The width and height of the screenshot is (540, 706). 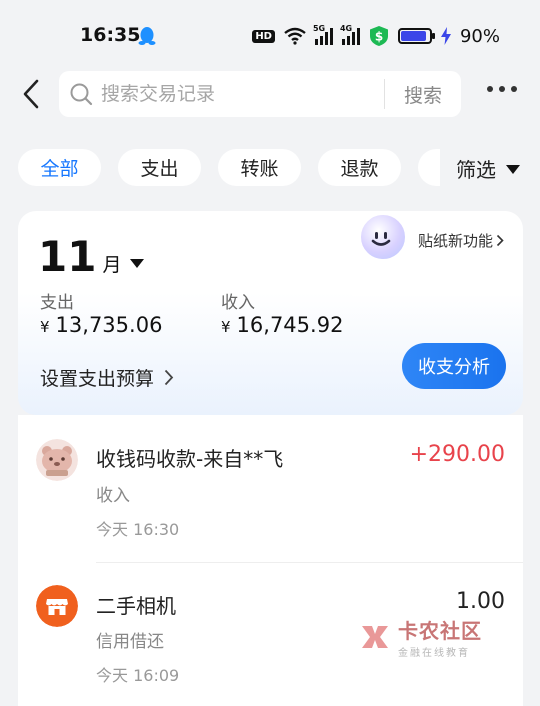 I want to click on sticker-mascot-icon, so click(x=383, y=237).